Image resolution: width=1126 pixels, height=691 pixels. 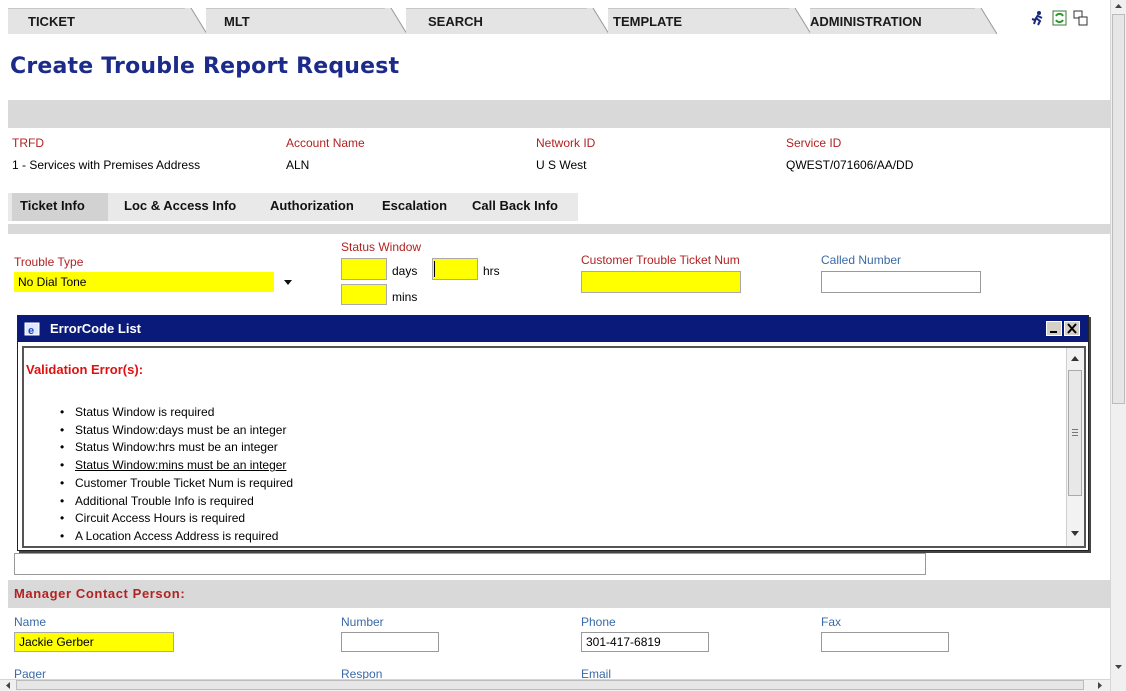 I want to click on close-button, so click(x=1072, y=328).